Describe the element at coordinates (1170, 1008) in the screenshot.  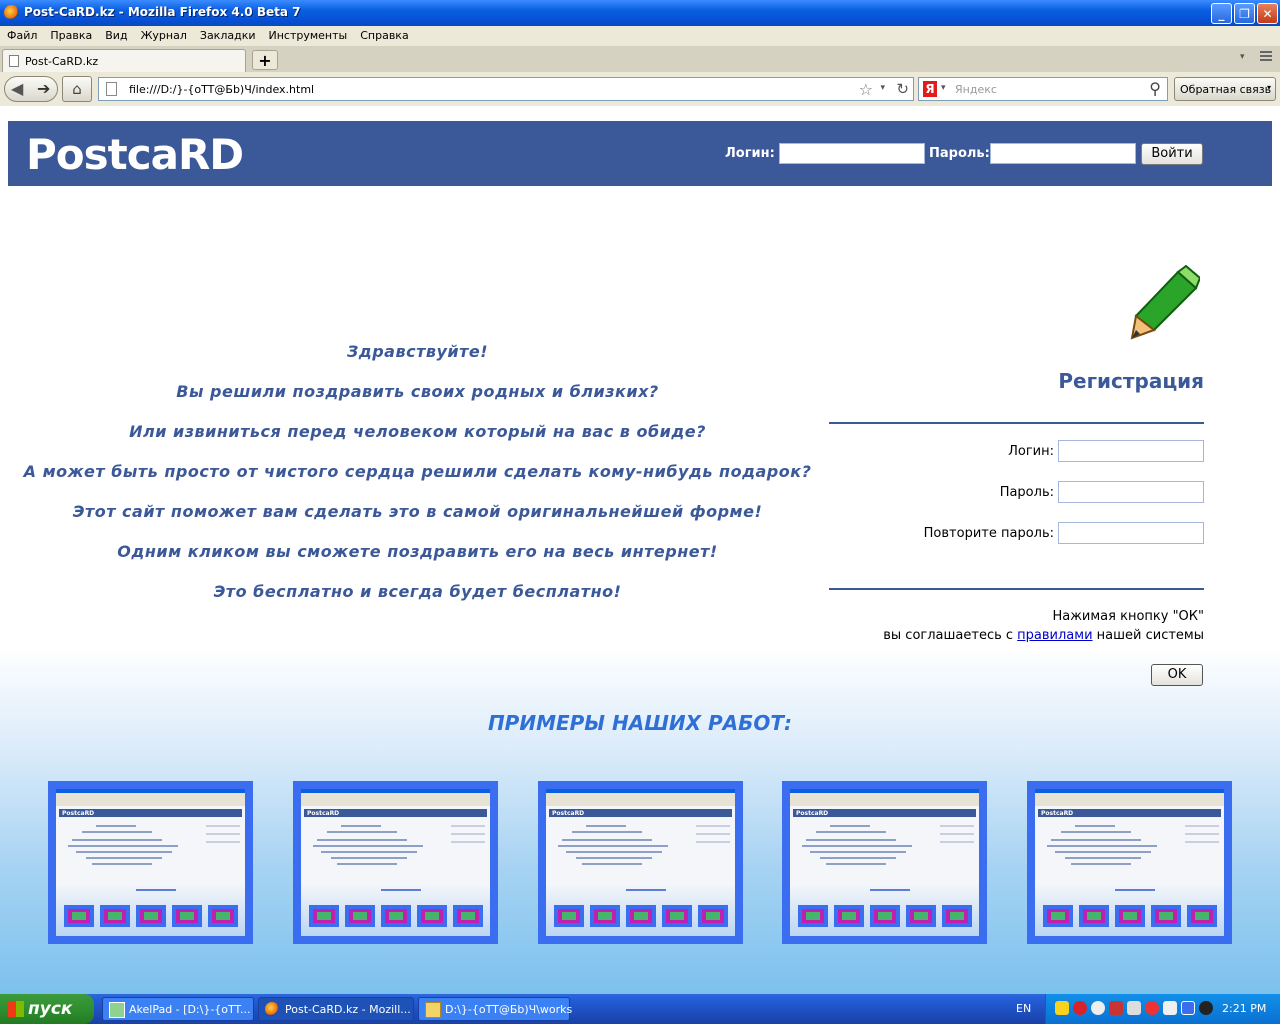
I see `tray-network-icon` at that location.